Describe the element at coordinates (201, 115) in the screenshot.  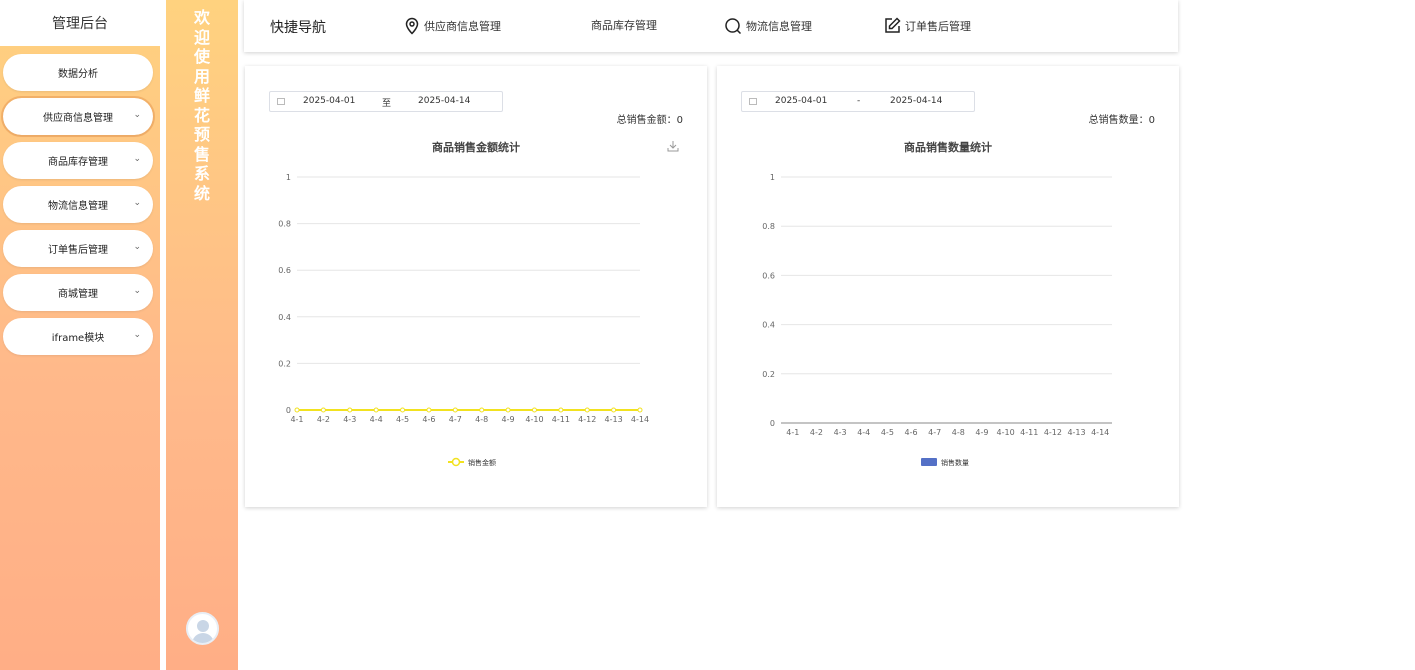
I see `welcome-char: 花` at that location.